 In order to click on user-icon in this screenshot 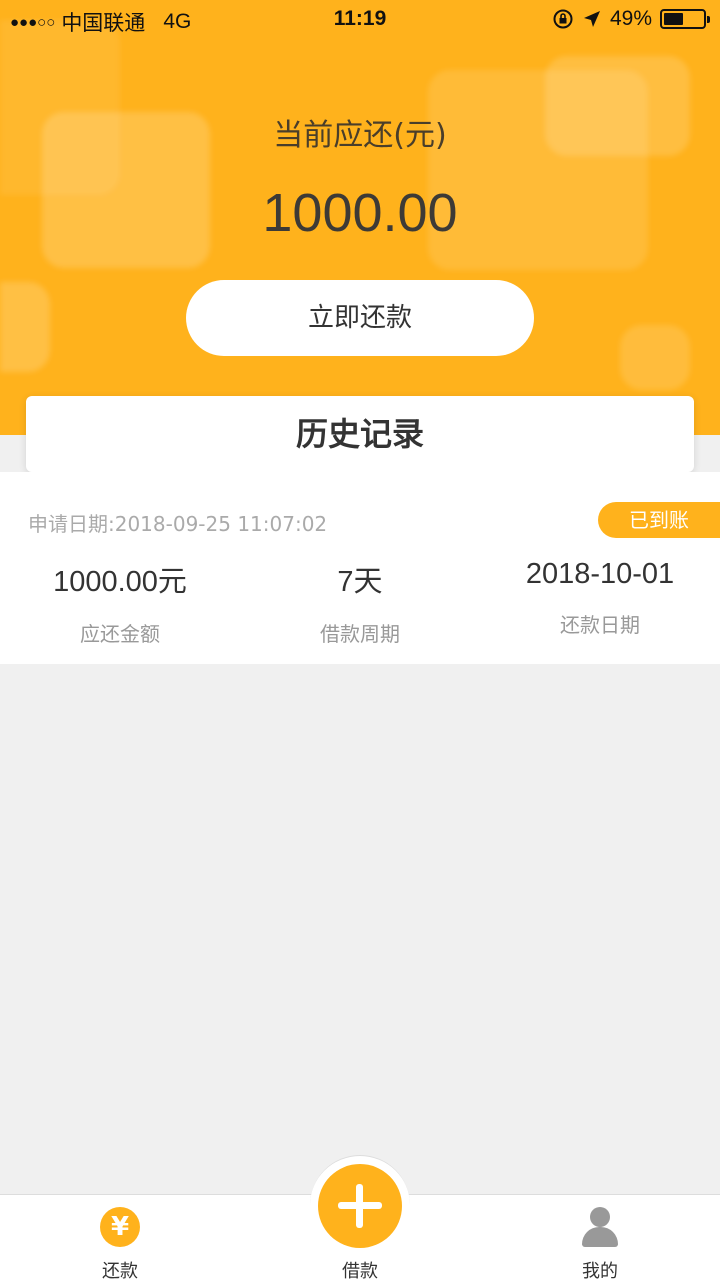, I will do `click(600, 1227)`.